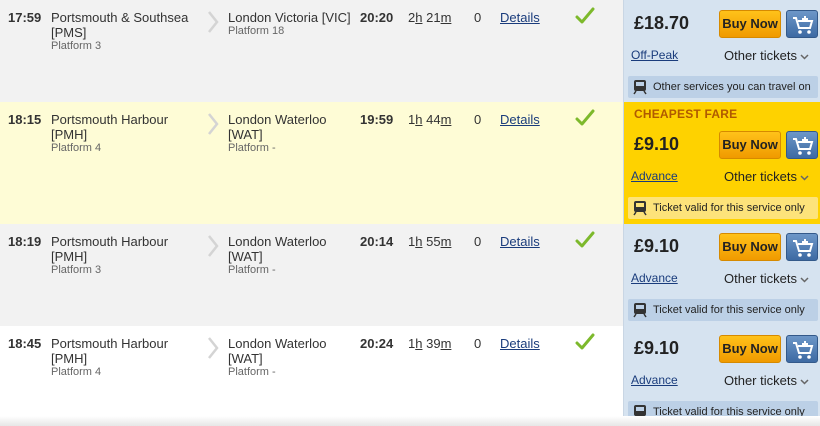 The height and width of the screenshot is (426, 820). I want to click on journey-duration: 1h 55m, so click(429, 241).